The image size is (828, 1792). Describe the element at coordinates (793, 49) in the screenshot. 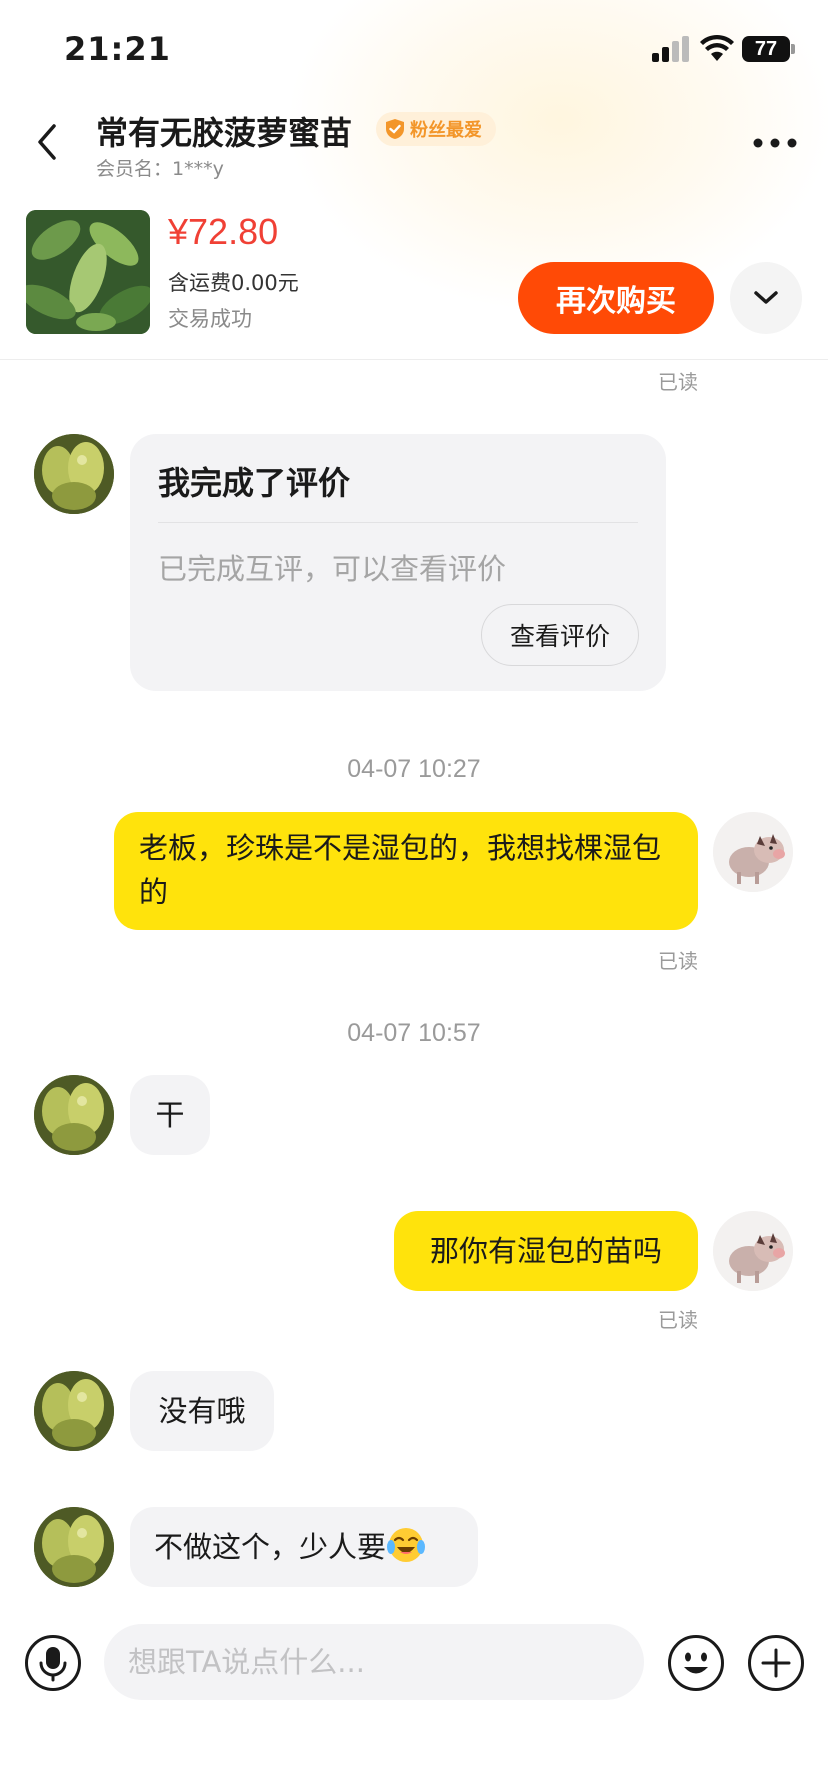

I see `battery-tip` at that location.